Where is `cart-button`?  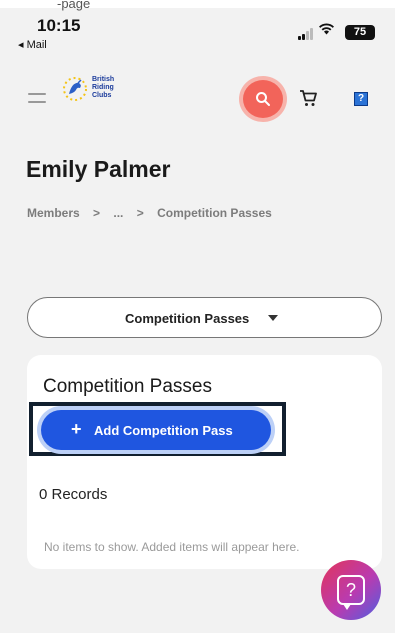 cart-button is located at coordinates (308, 98).